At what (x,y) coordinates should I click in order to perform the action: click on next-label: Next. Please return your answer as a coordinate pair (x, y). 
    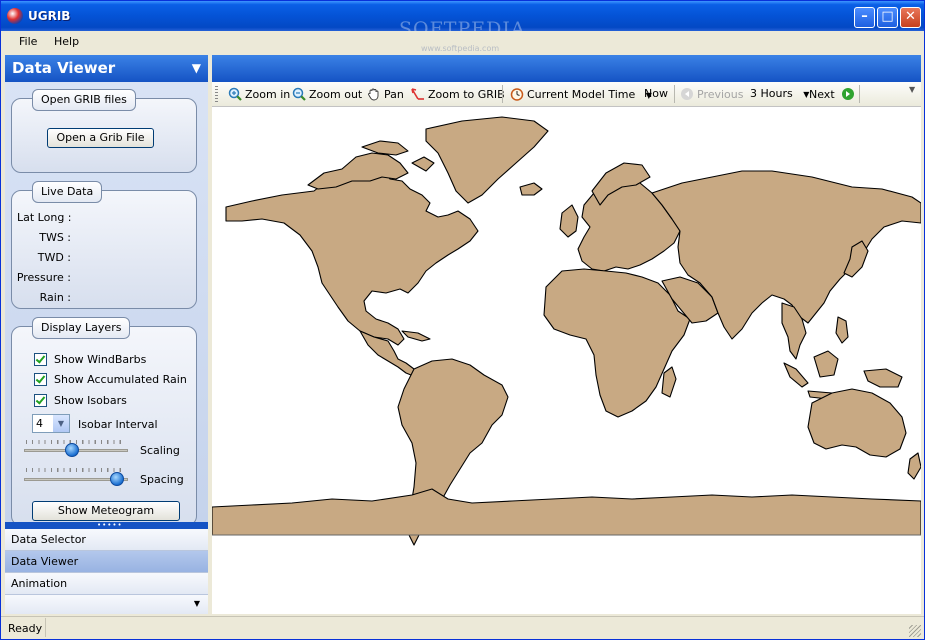
    Looking at the image, I should click on (822, 94).